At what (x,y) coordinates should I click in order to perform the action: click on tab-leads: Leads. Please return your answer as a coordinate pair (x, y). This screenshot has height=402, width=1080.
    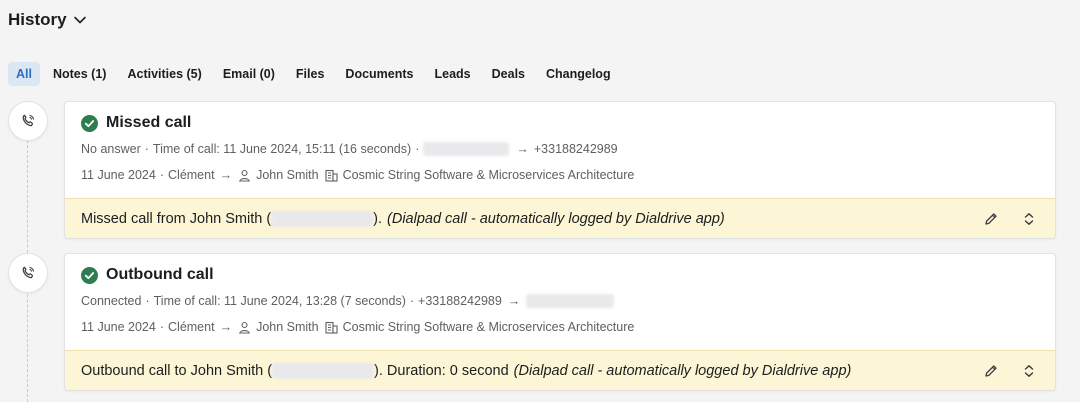
    Looking at the image, I should click on (453, 74).